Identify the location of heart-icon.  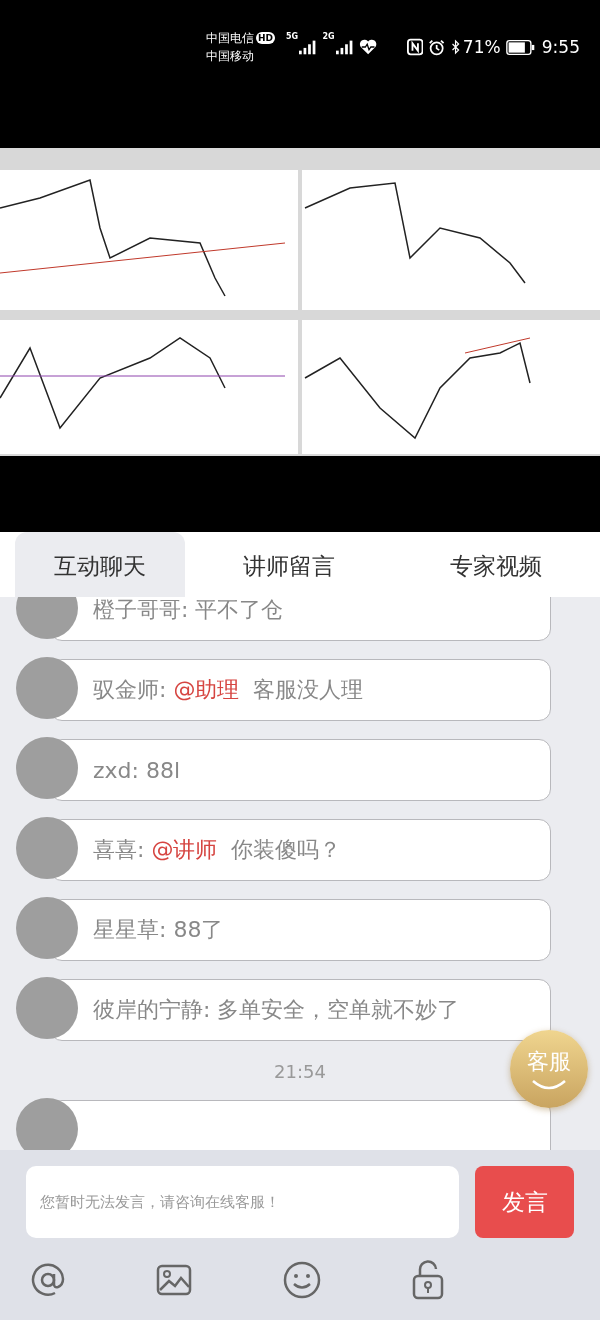
(367, 47).